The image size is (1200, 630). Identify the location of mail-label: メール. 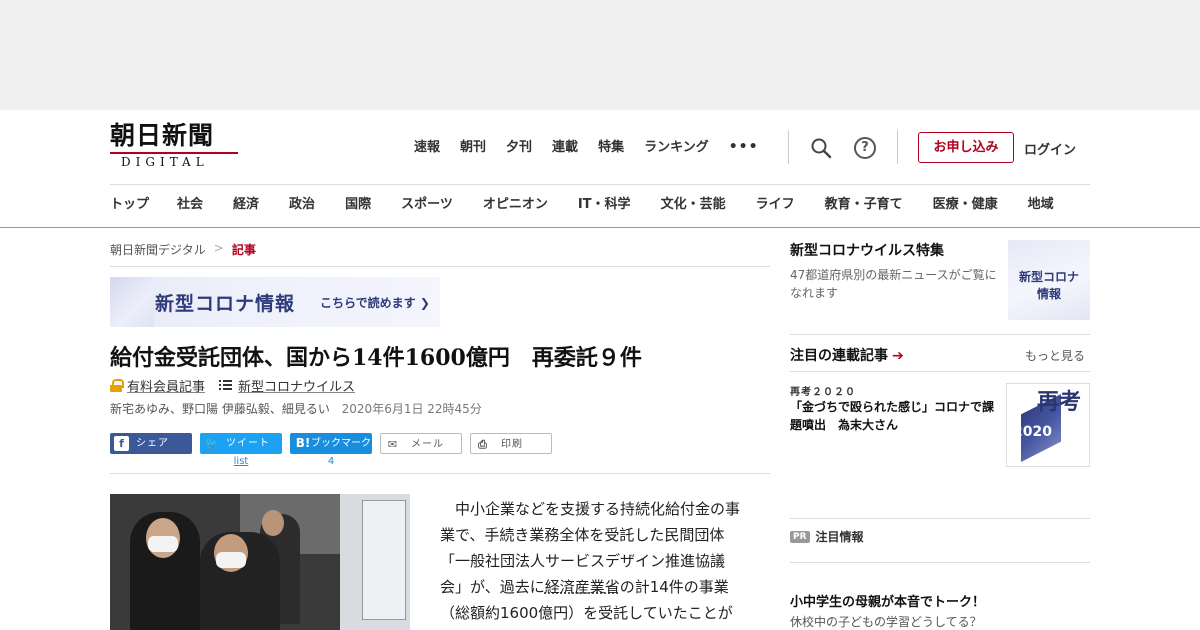
(427, 444).